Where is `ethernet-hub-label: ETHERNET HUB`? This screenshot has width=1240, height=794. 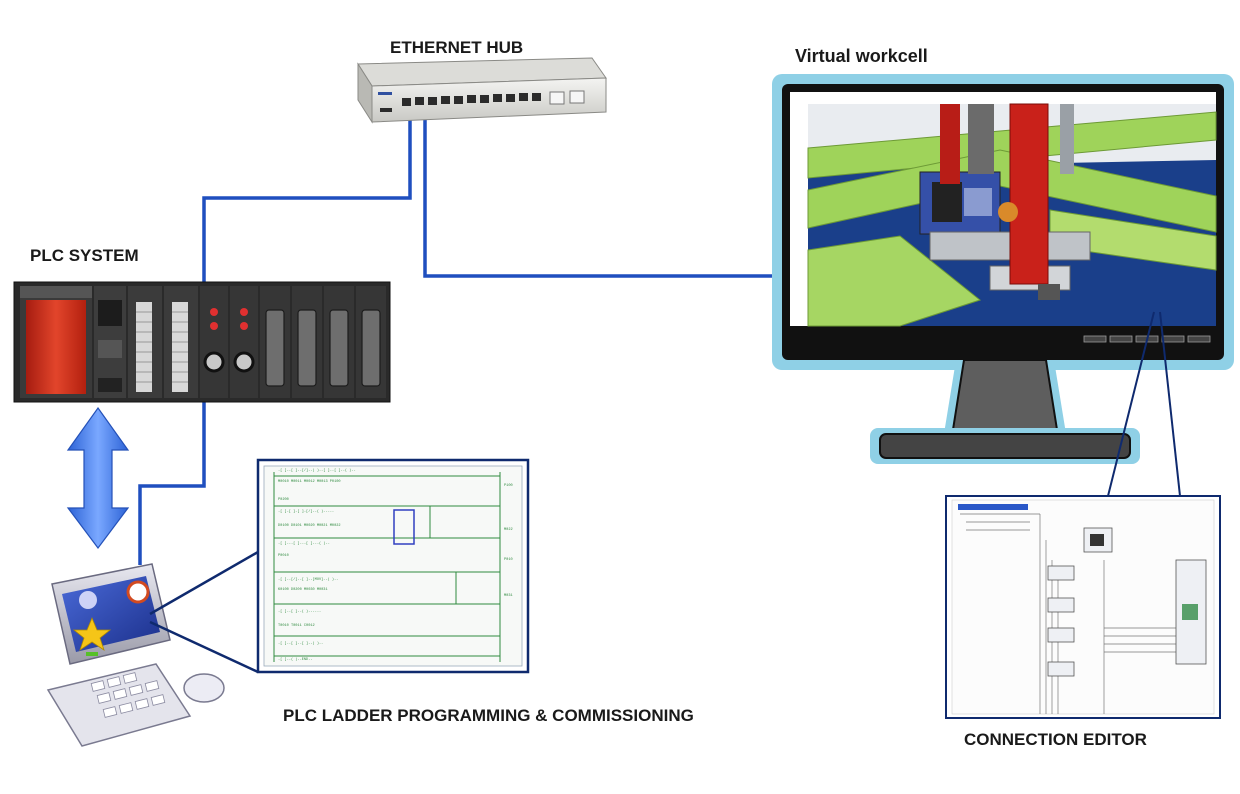
ethernet-hub-label: ETHERNET HUB is located at coordinates (457, 47).